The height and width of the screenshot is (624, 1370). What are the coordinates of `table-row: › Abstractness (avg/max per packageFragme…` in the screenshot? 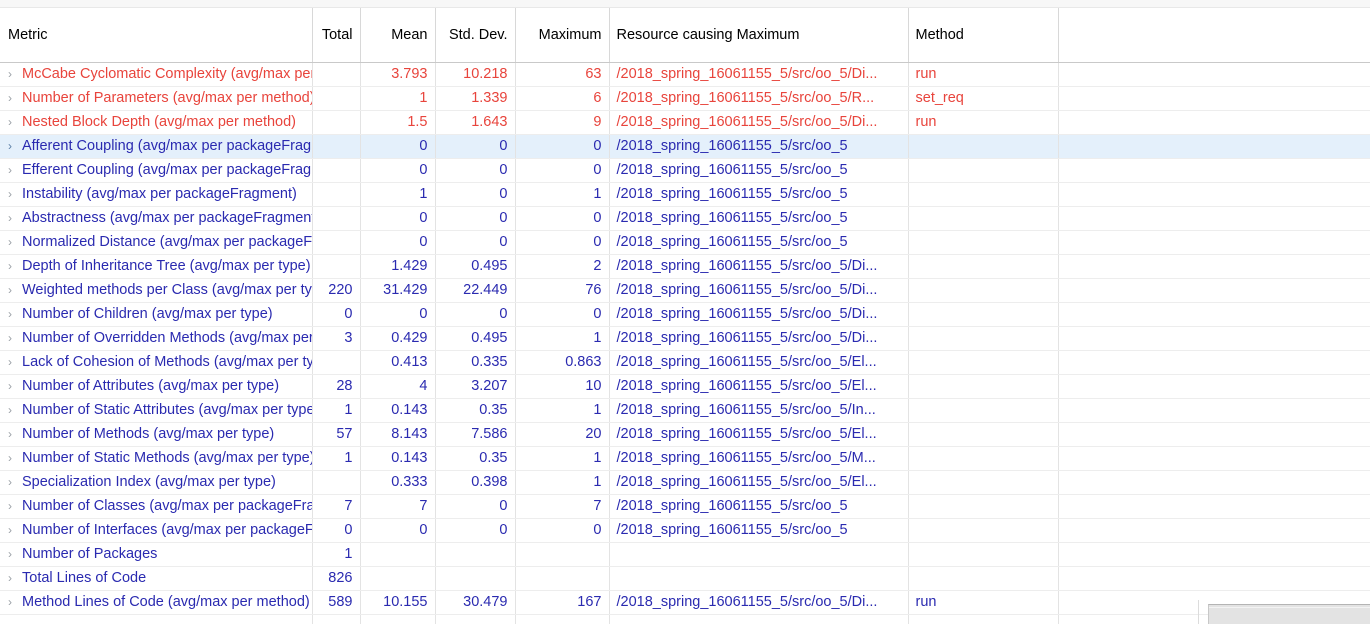 It's located at (685, 218).